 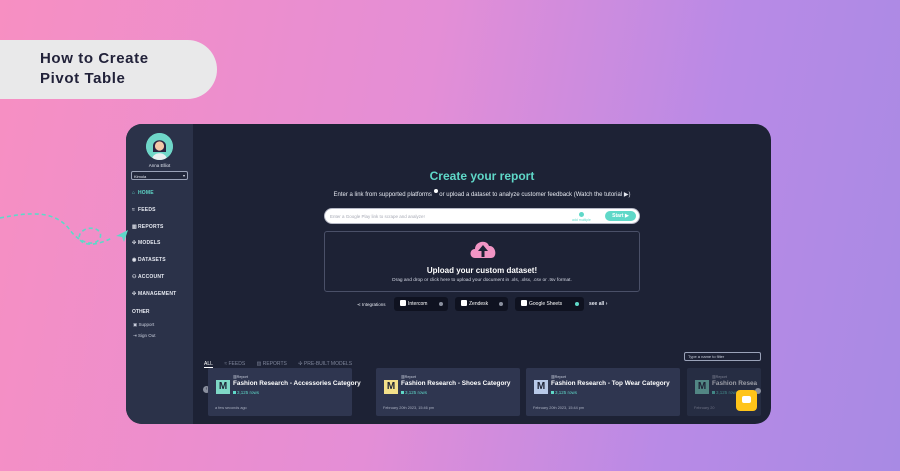 What do you see at coordinates (629, 195) in the screenshot?
I see `subtitle-text-c: )` at bounding box center [629, 195].